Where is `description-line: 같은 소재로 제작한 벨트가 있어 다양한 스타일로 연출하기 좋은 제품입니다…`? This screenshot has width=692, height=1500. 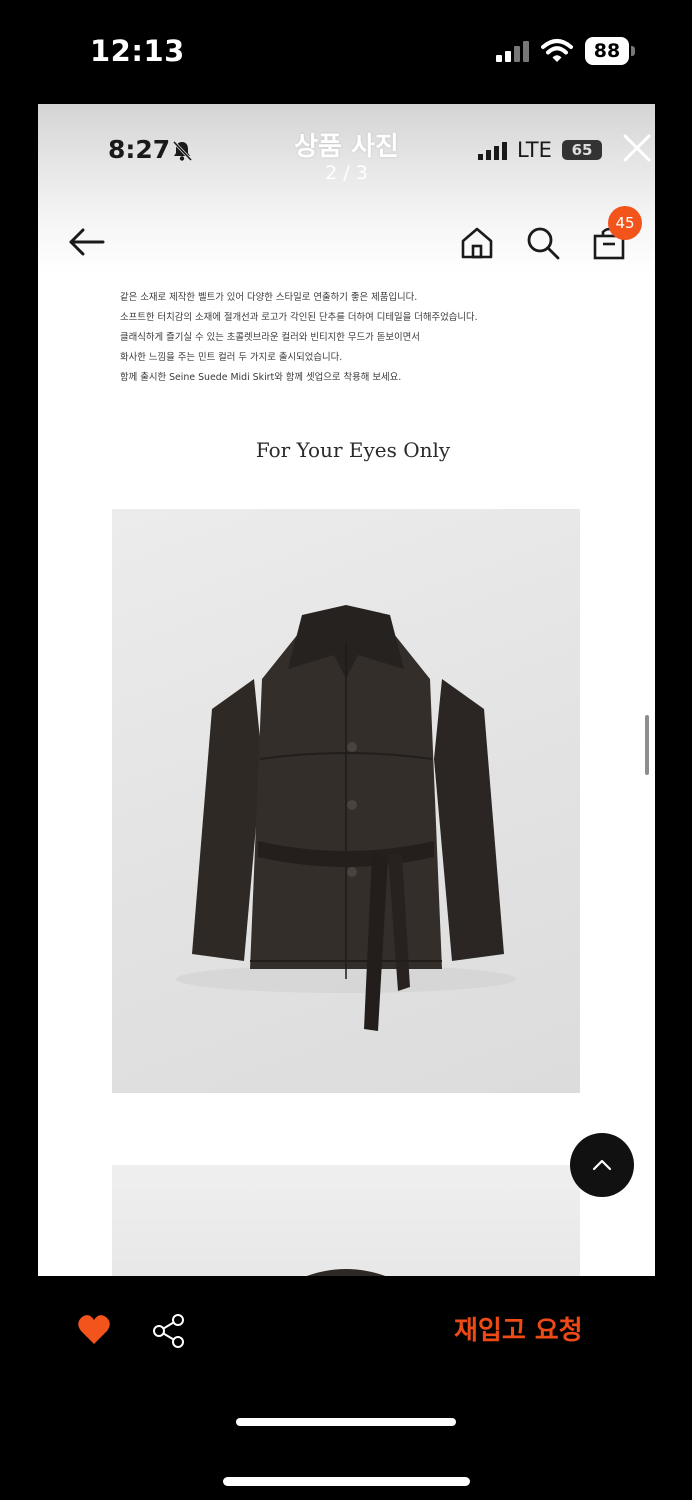
description-line: 같은 소재로 제작한 벨트가 있어 다양한 스타일로 연출하기 좋은 제품입니다… is located at coordinates (269, 297).